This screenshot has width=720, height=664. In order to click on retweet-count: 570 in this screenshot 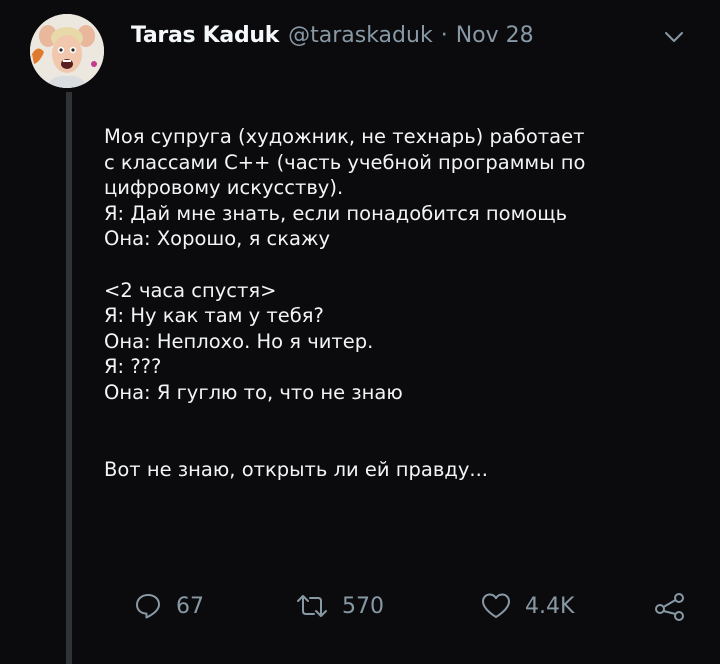, I will do `click(363, 606)`.